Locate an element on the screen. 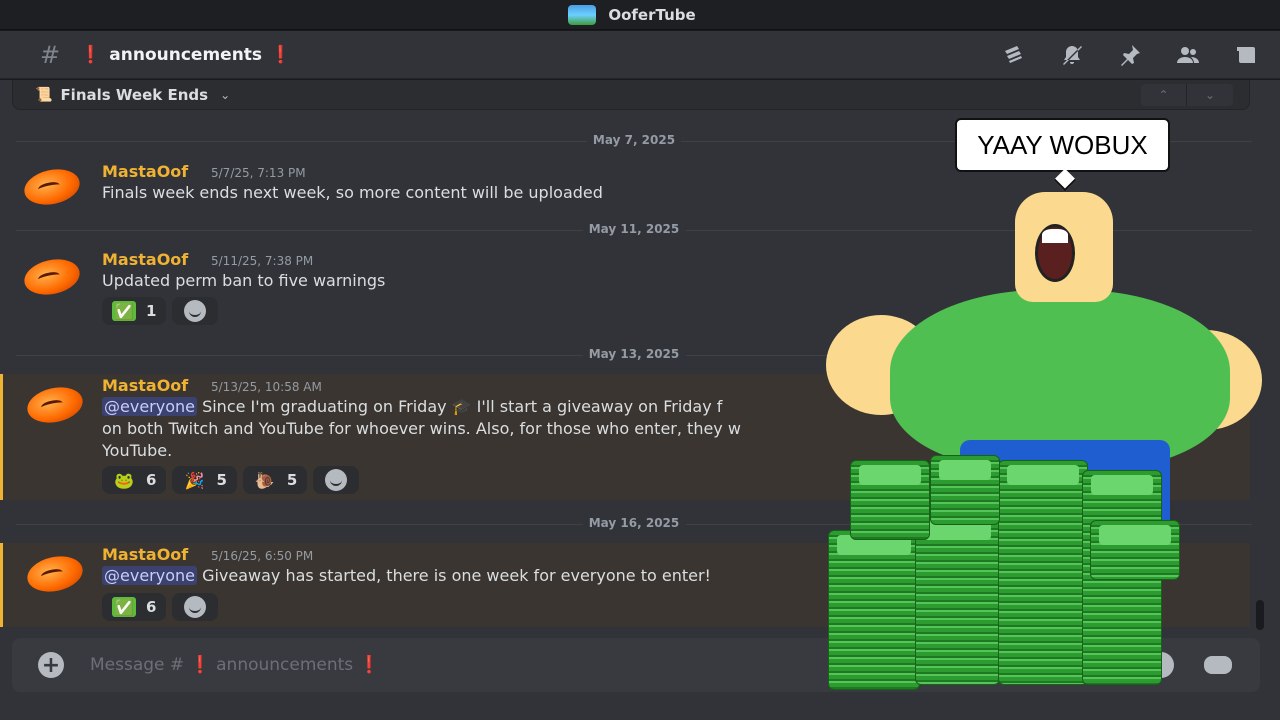 Image resolution: width=1280 pixels, height=720 pixels. character-head is located at coordinates (1064, 247).